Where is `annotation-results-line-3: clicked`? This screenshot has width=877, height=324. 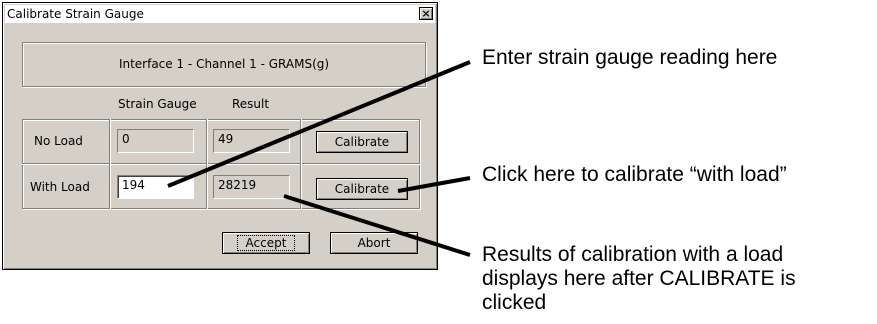
annotation-results-line-3: clicked is located at coordinates (514, 302).